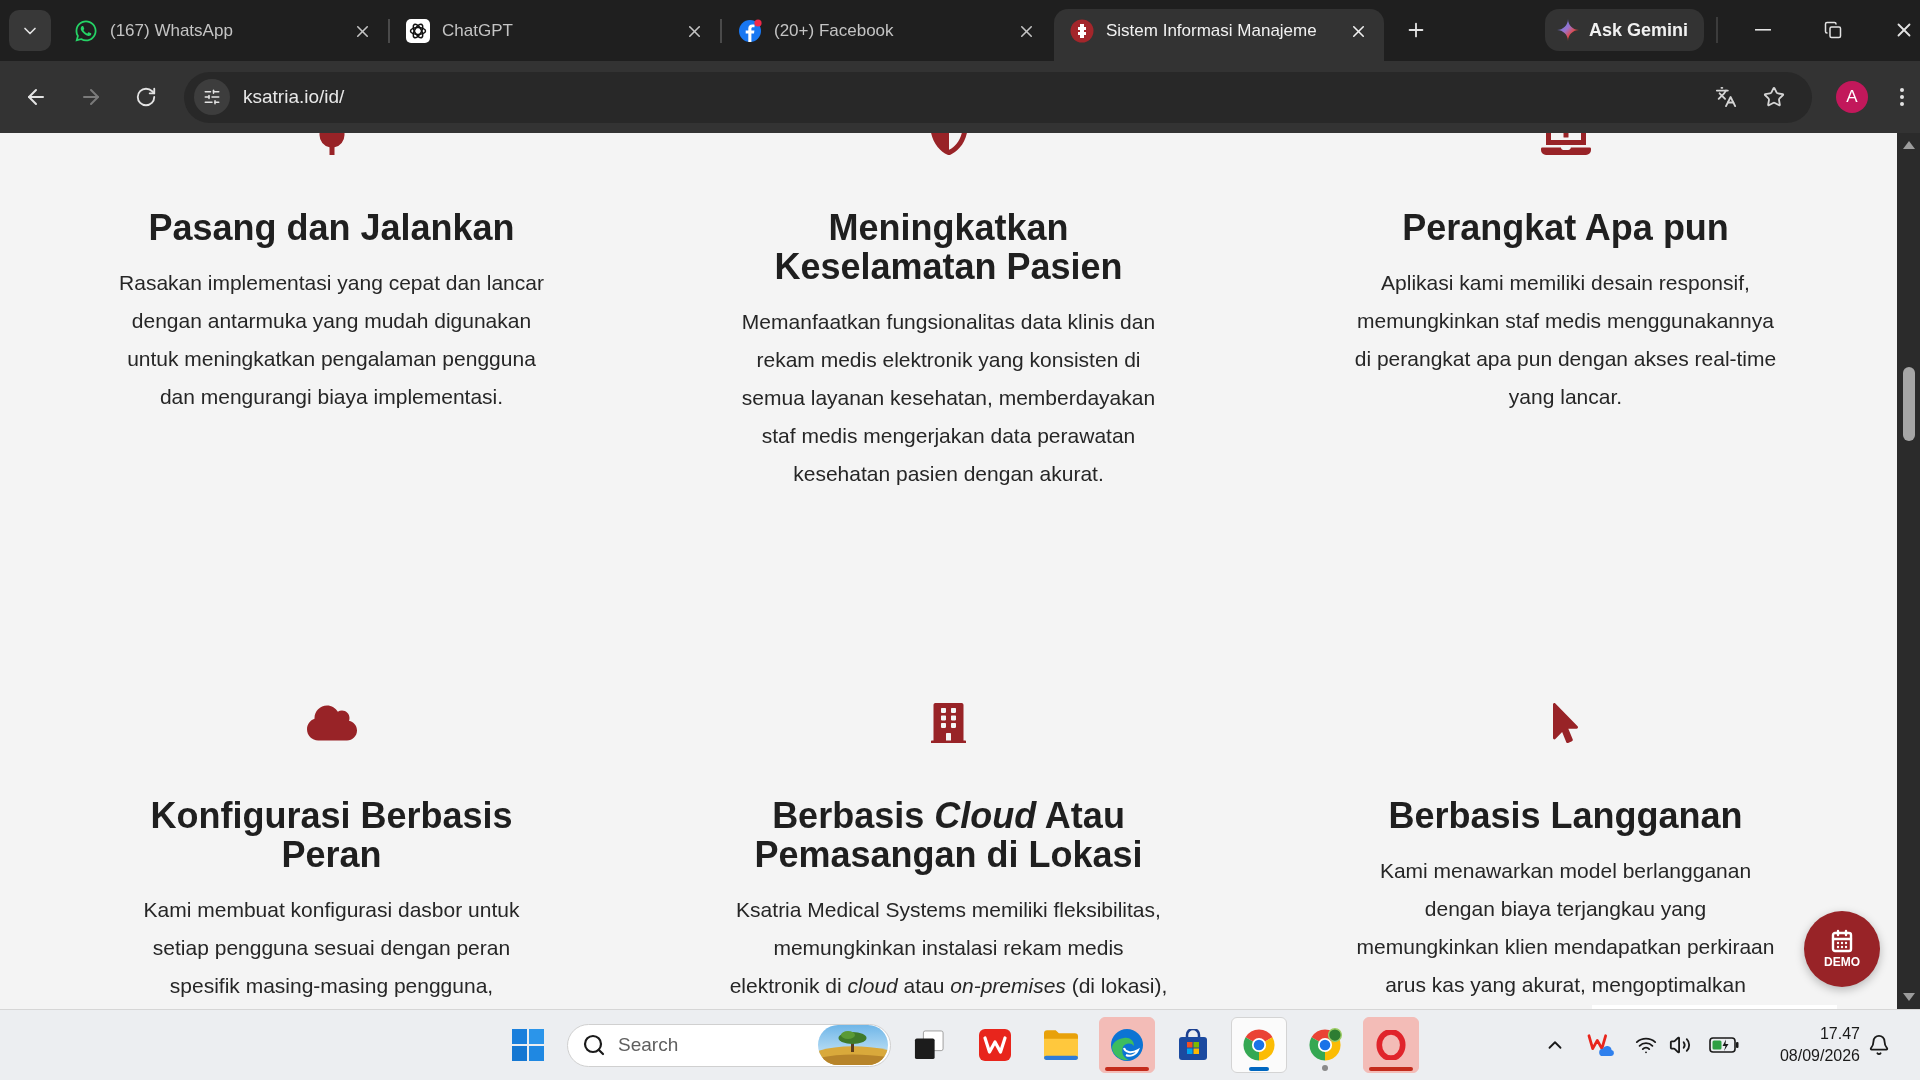 The height and width of the screenshot is (1080, 1920). I want to click on feature-title: Berbasis Cloud Atau Pemasangan di Lokasi, so click(948, 835).